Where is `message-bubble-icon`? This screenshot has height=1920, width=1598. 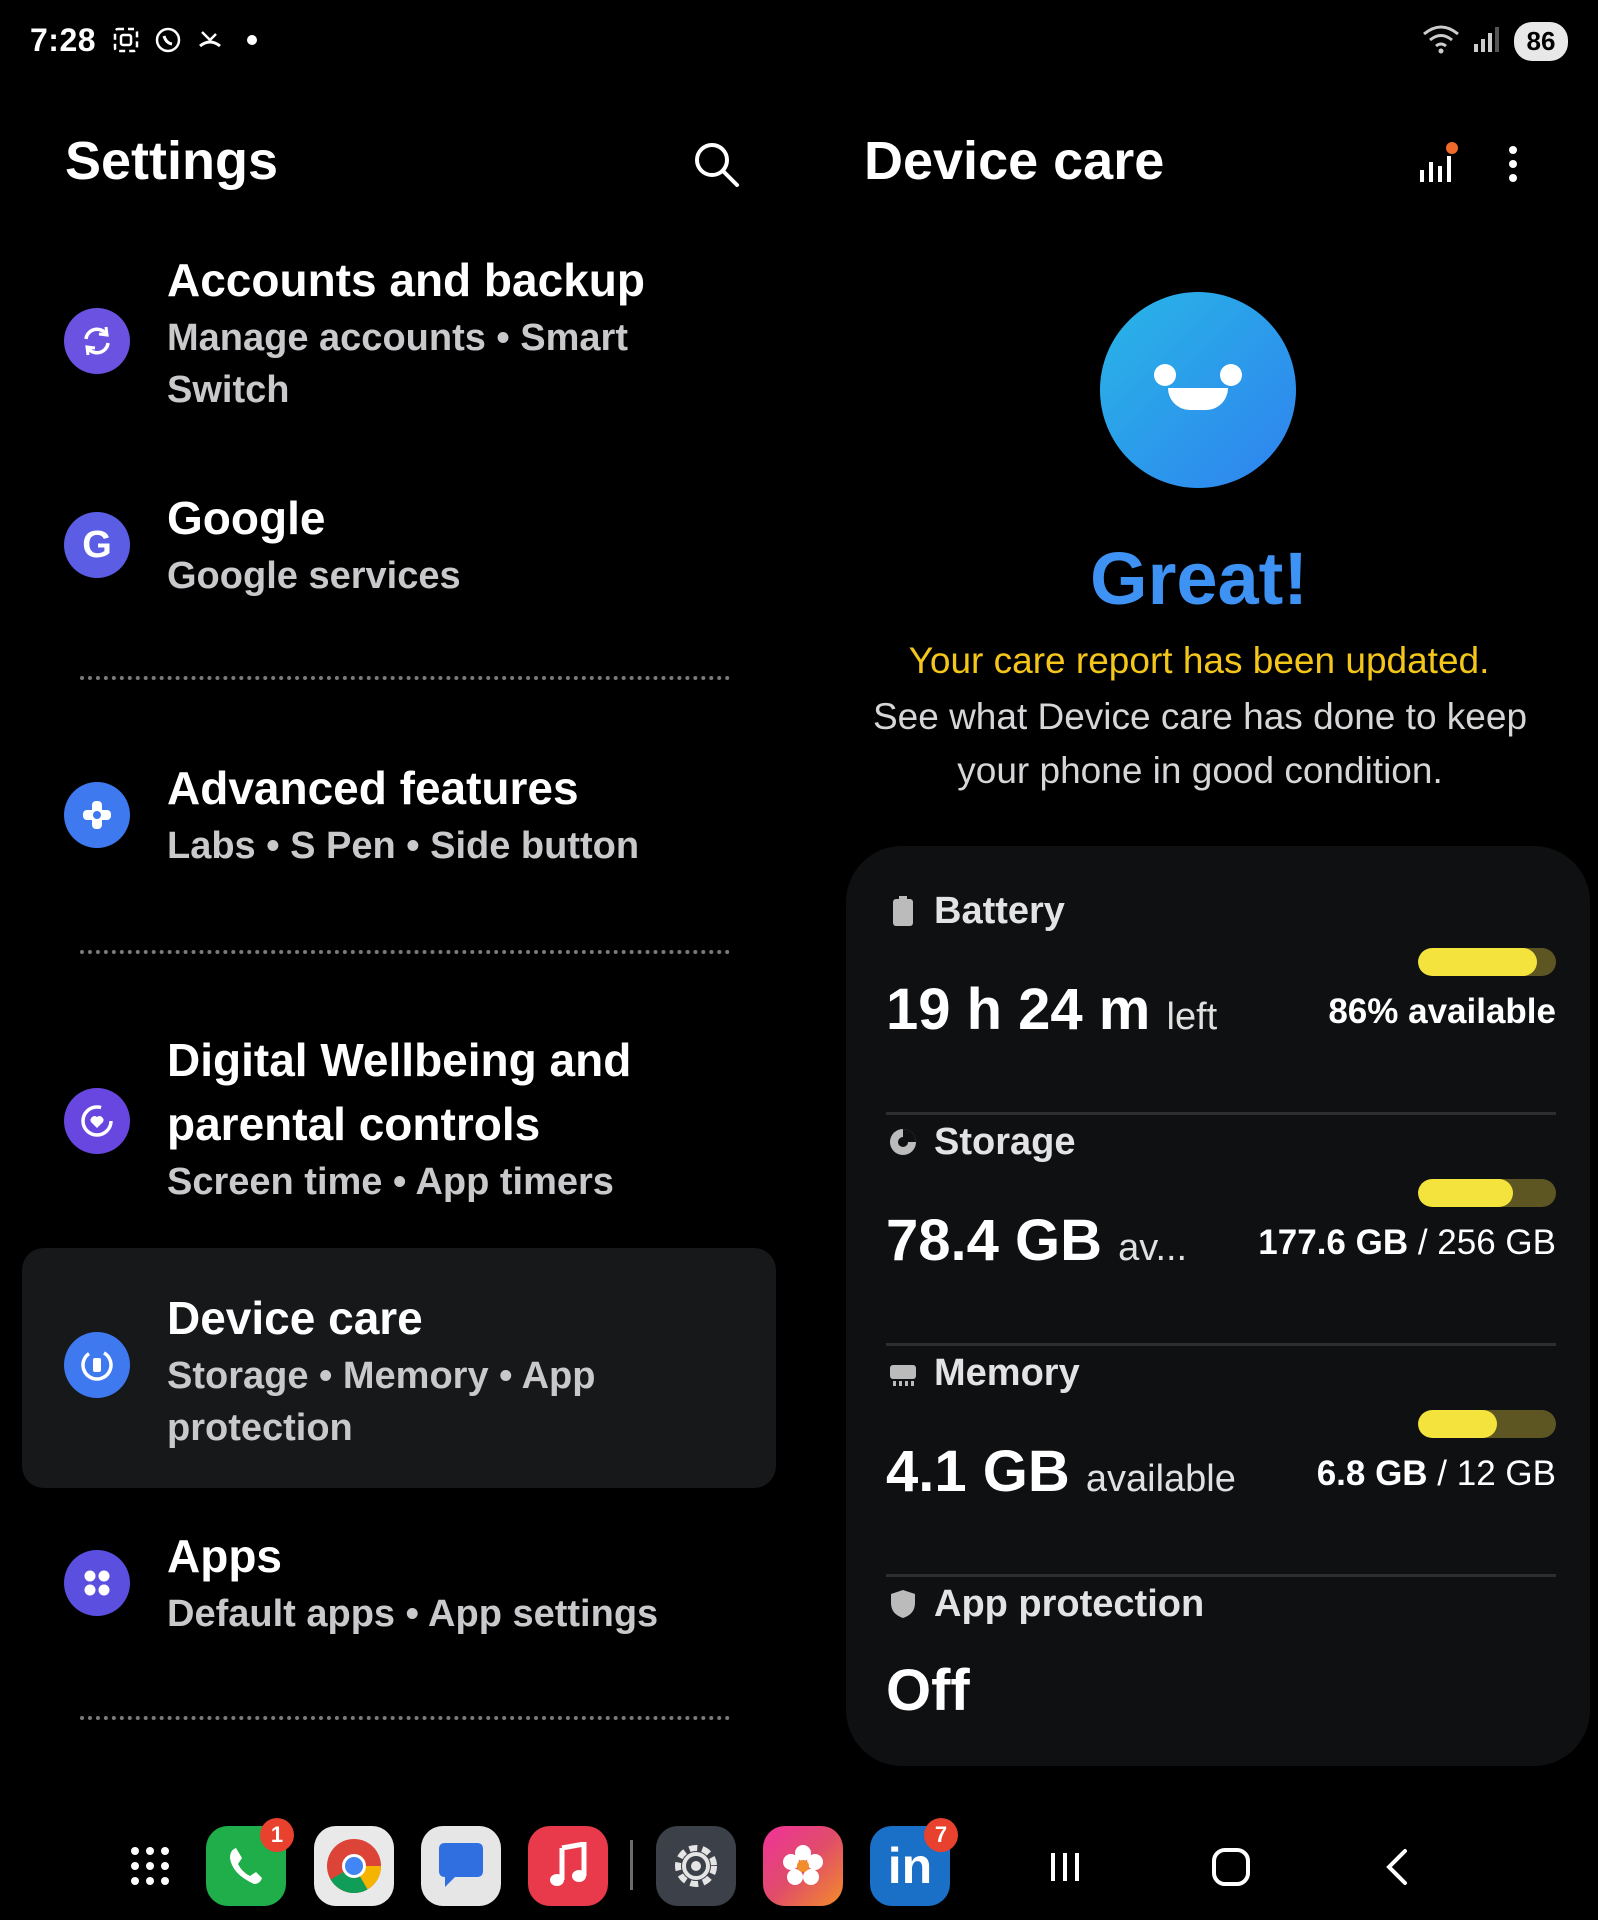 message-bubble-icon is located at coordinates (461, 1865).